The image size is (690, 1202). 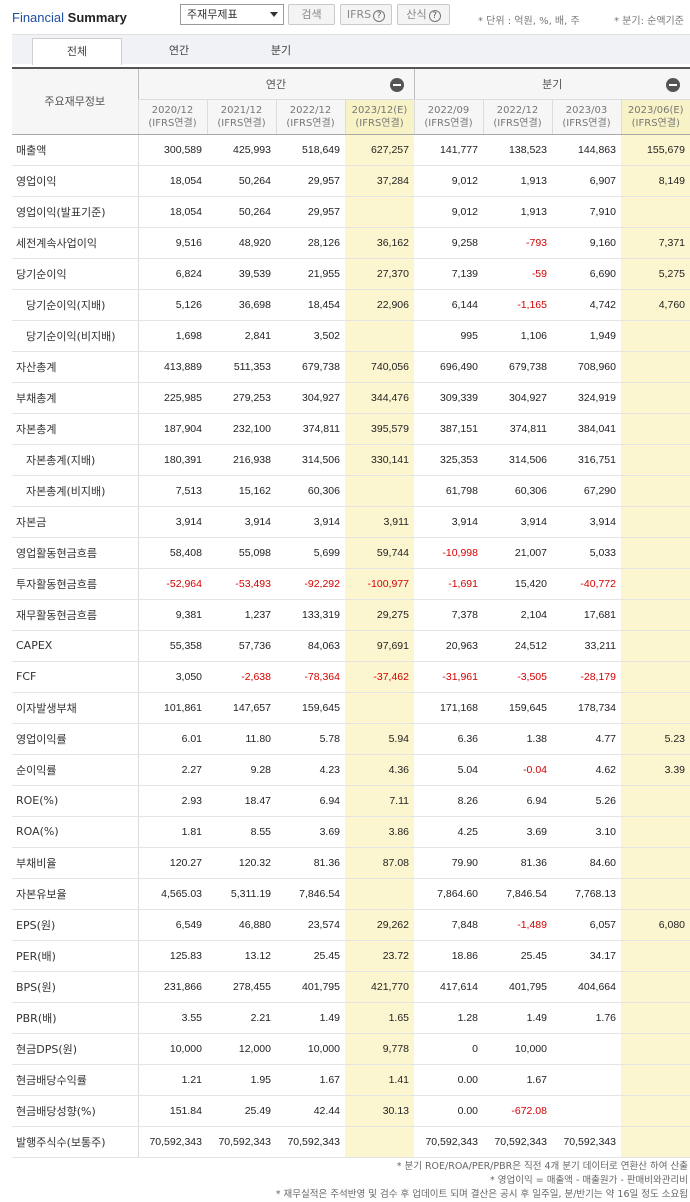 What do you see at coordinates (310, 398) in the screenshot?
I see `table-cell: 304,927` at bounding box center [310, 398].